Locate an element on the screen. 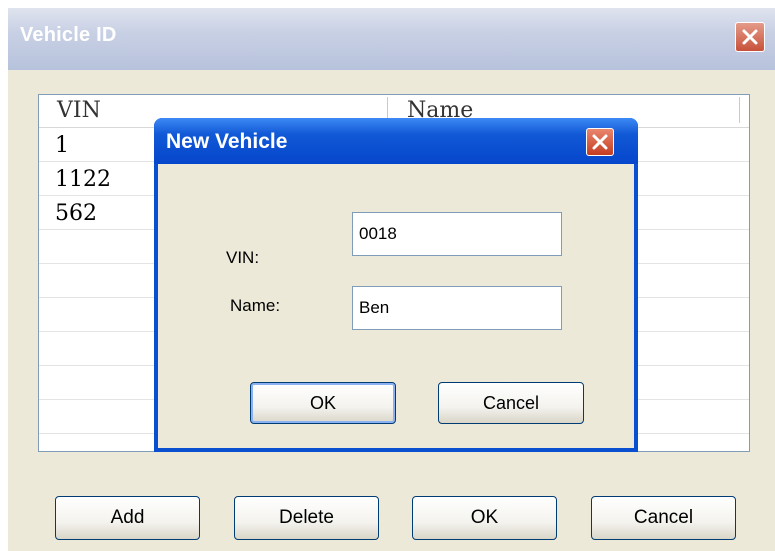 The height and width of the screenshot is (551, 775). dialog-ok-button: OK is located at coordinates (323, 403).